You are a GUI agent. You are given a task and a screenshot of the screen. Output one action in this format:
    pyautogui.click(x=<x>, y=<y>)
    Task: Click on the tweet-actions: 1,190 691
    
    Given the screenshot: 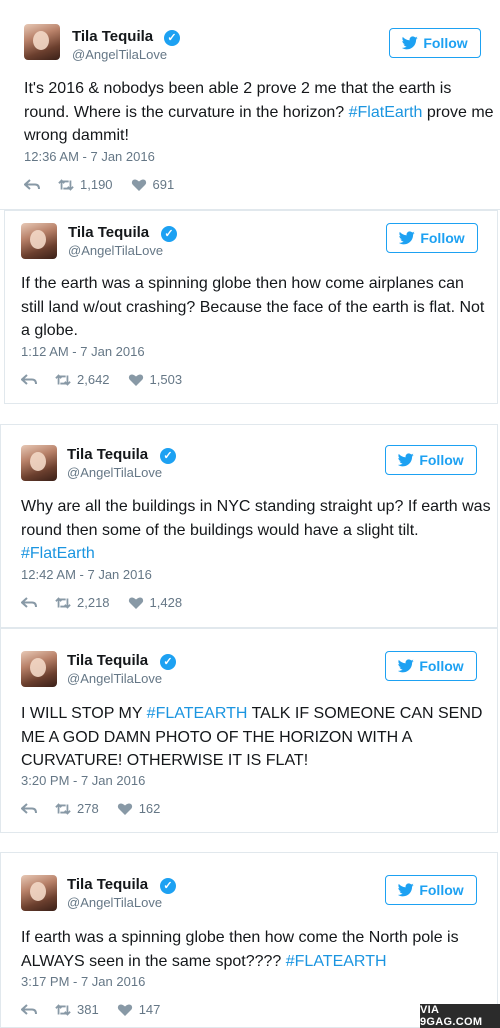 What is the action you would take?
    pyautogui.click(x=108, y=184)
    